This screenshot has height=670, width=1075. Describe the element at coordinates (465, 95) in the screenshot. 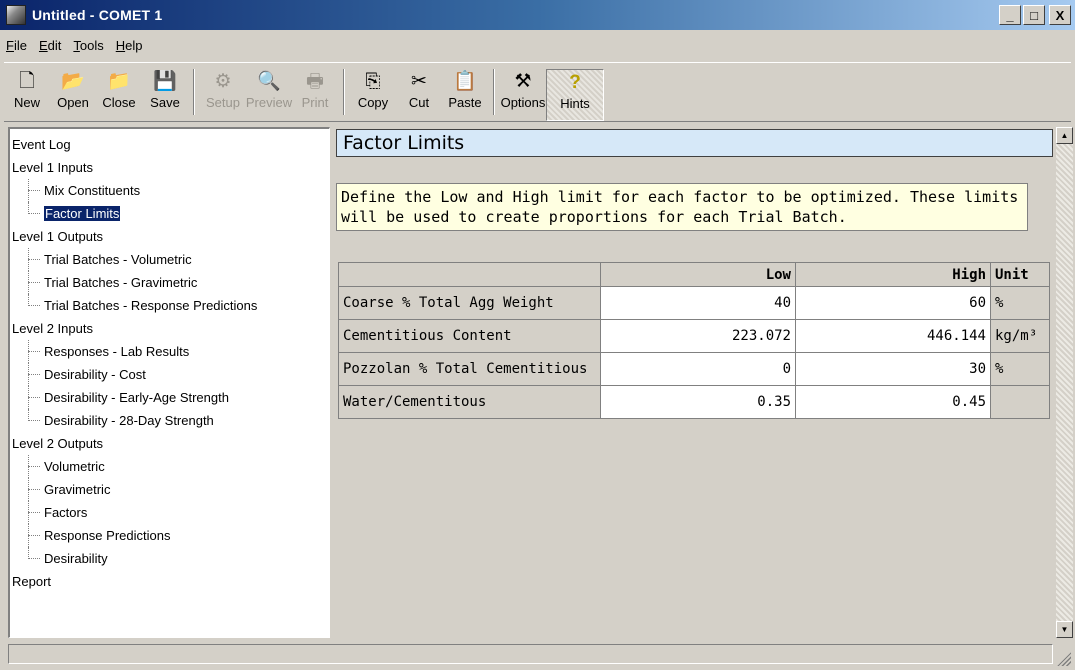

I see `paste-button: 📋 Paste` at that location.